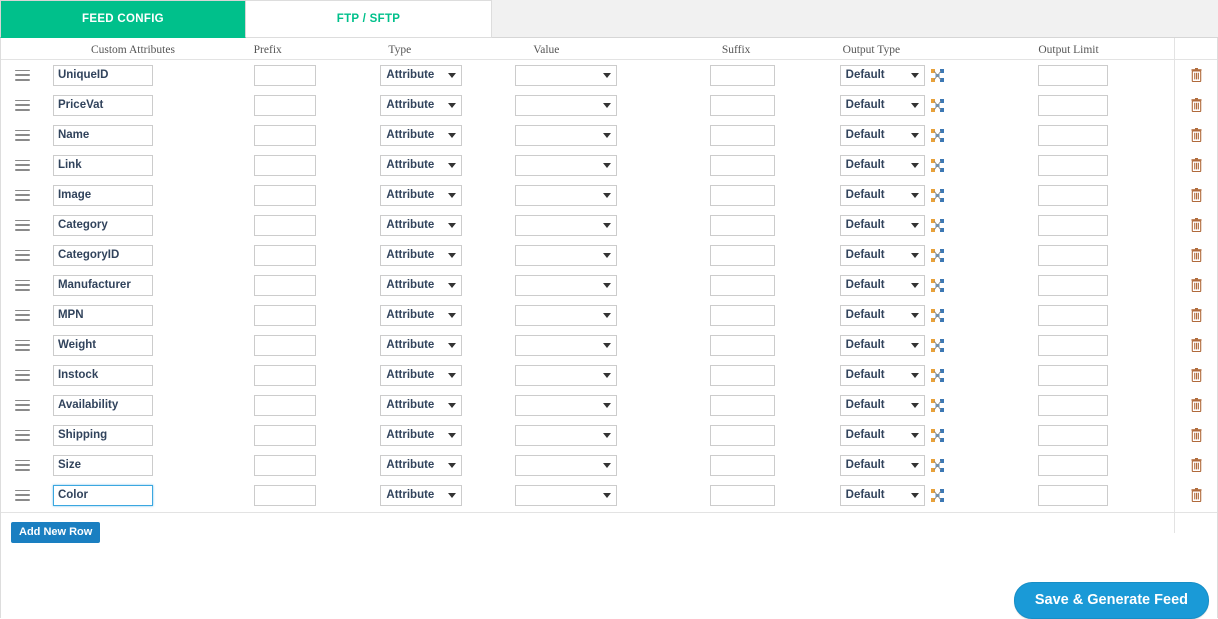 This screenshot has width=1218, height=619. Describe the element at coordinates (369, 19) in the screenshot. I see `tab-ftp-sftp: FTP / SFTP` at that location.